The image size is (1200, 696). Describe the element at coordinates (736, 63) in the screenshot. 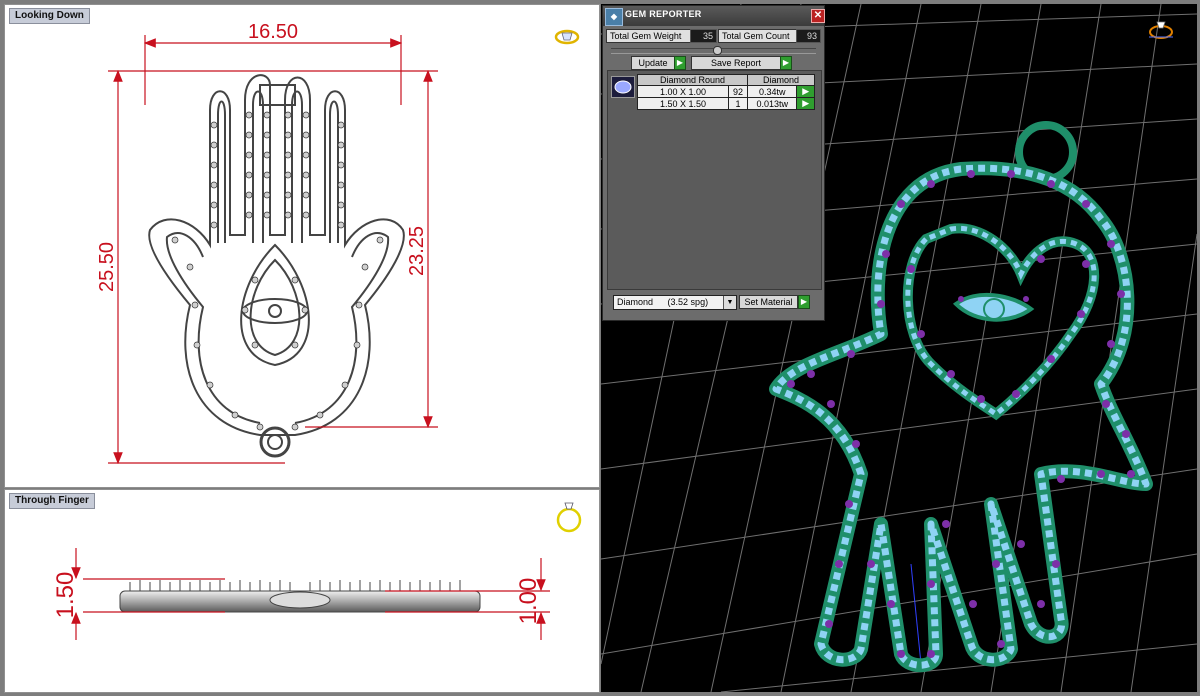

I see `save-report-button: Save Report` at that location.